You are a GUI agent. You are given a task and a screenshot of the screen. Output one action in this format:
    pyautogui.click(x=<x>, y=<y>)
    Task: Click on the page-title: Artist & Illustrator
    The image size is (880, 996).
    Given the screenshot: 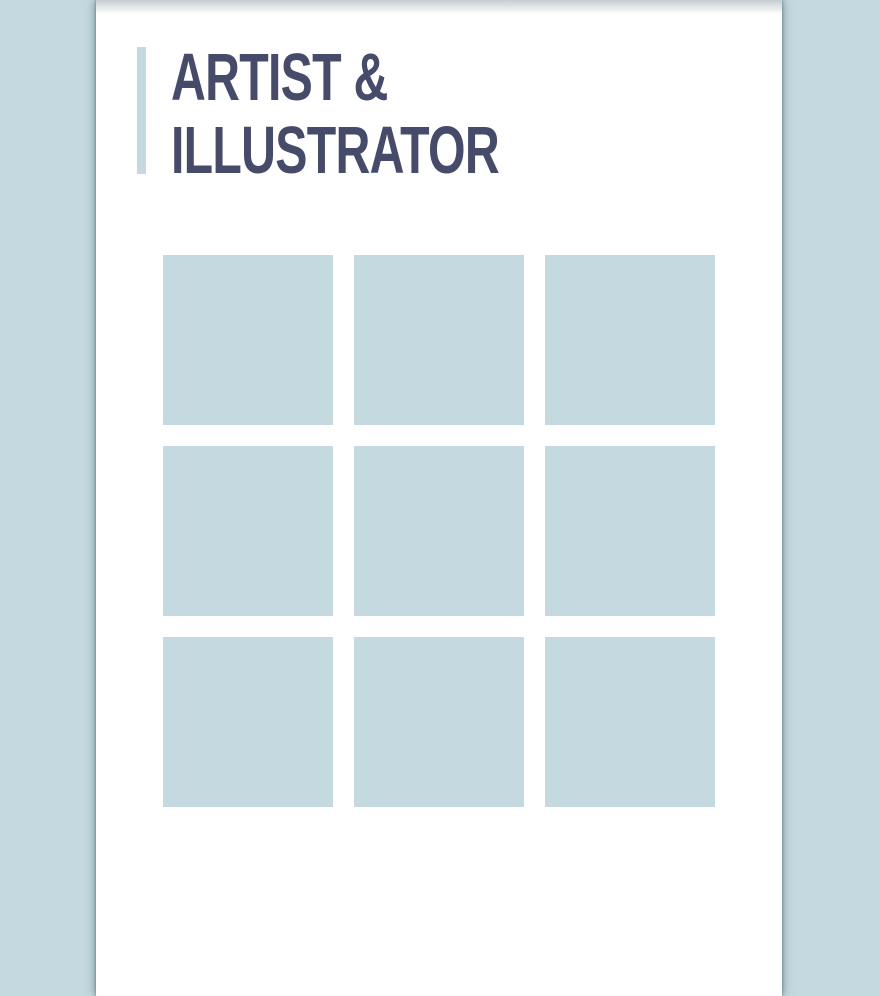 What is the action you would take?
    pyautogui.click(x=335, y=114)
    